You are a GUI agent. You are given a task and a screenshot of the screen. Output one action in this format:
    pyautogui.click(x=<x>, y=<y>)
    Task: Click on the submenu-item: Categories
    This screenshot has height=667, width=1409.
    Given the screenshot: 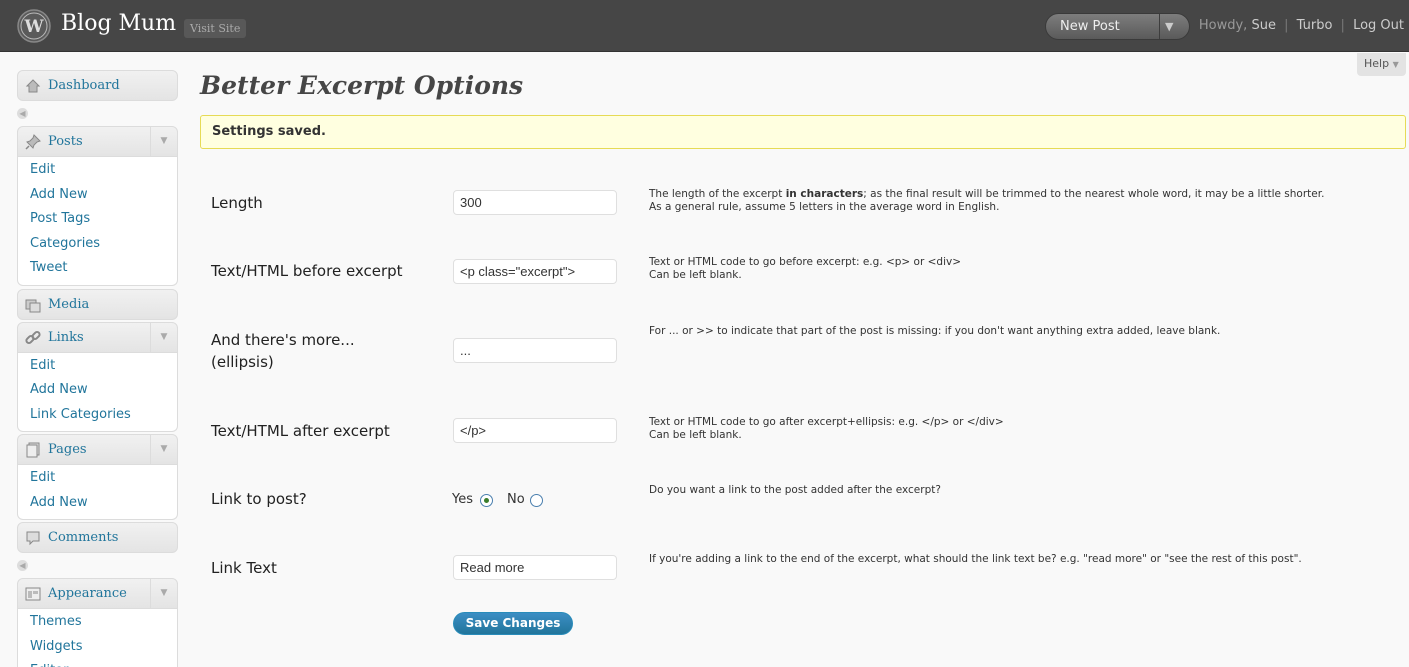 What is the action you would take?
    pyautogui.click(x=97, y=244)
    